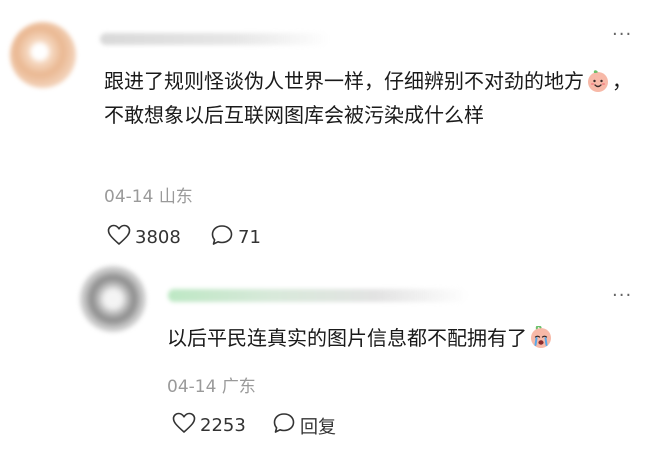  I want to click on reply-avatar, so click(113, 299).